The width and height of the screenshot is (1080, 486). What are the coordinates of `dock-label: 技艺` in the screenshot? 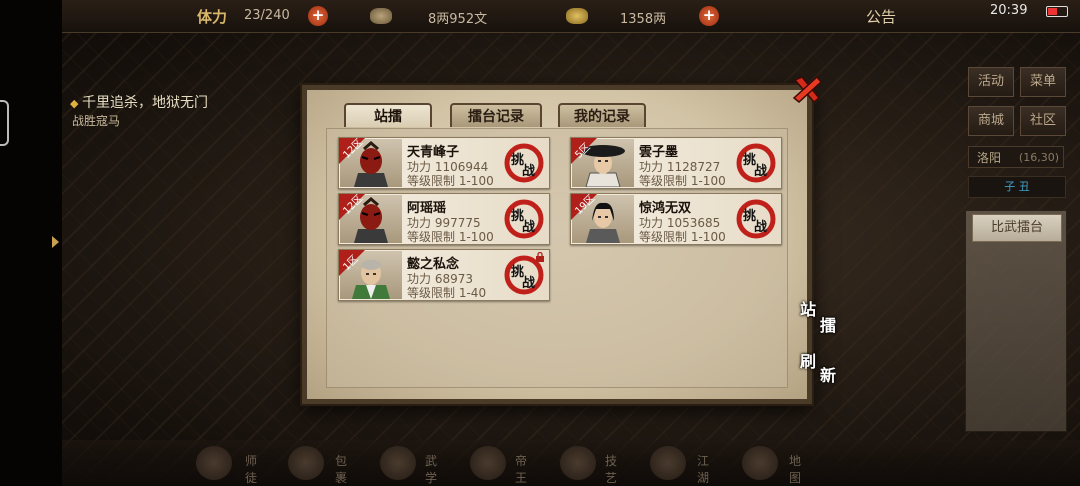 It's located at (616, 469).